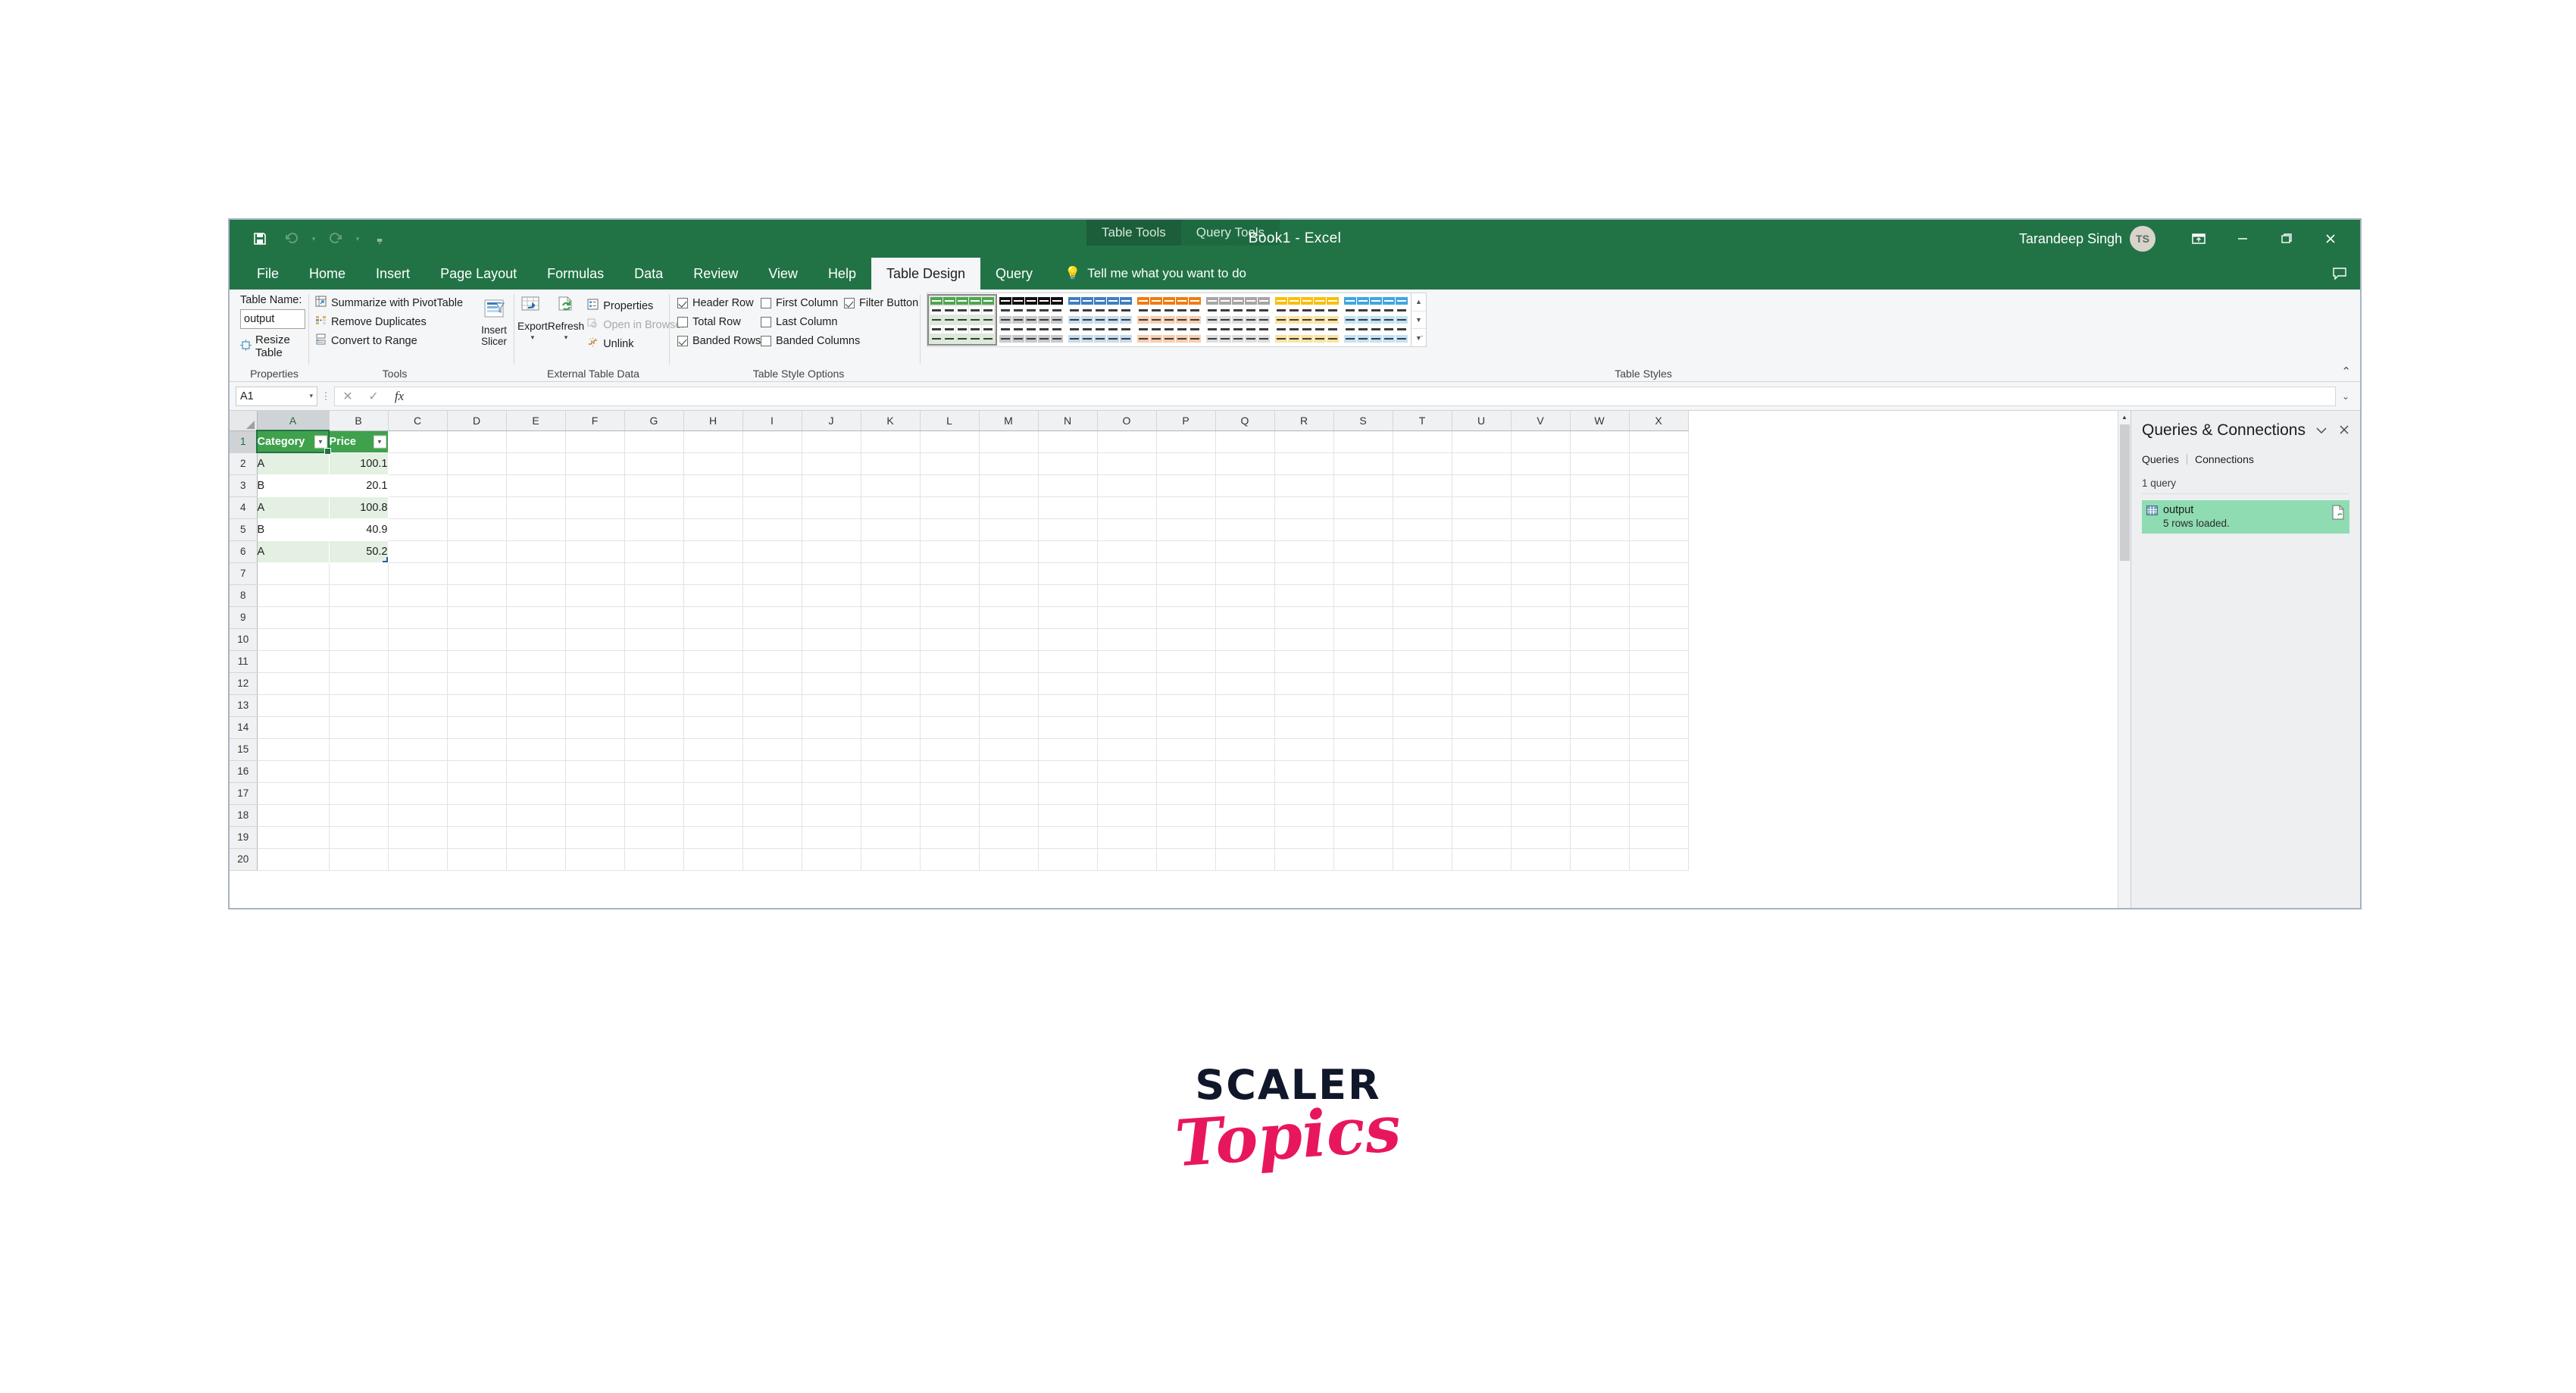 The image size is (2576, 1393). I want to click on cell-N15, so click(1068, 750).